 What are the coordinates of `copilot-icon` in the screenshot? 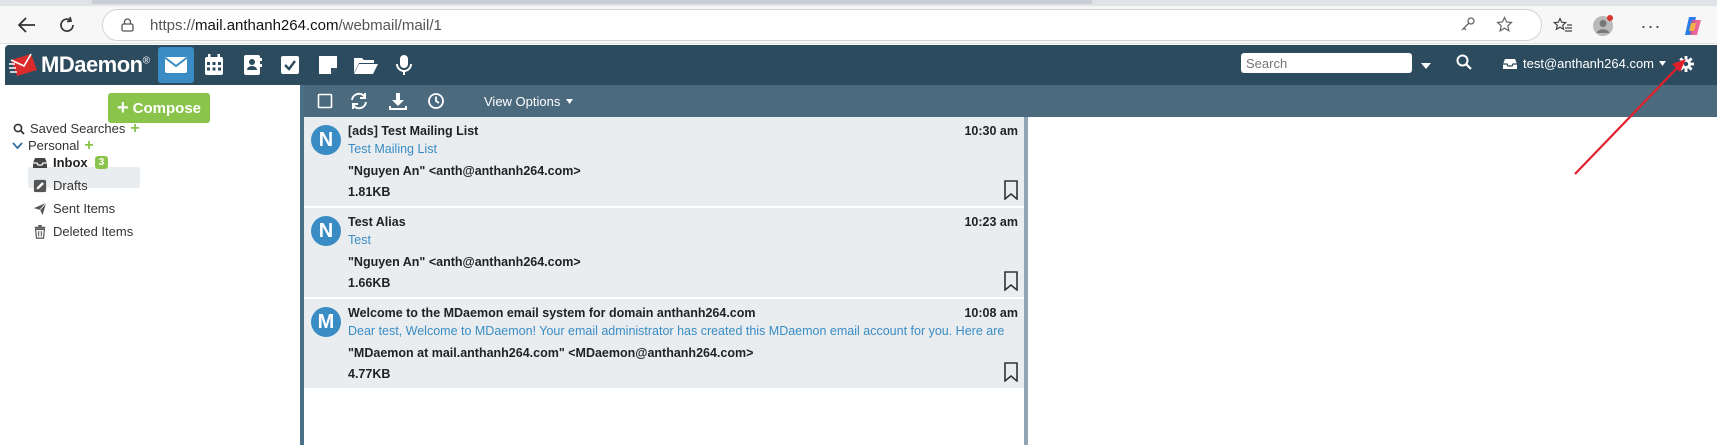 It's located at (1693, 26).